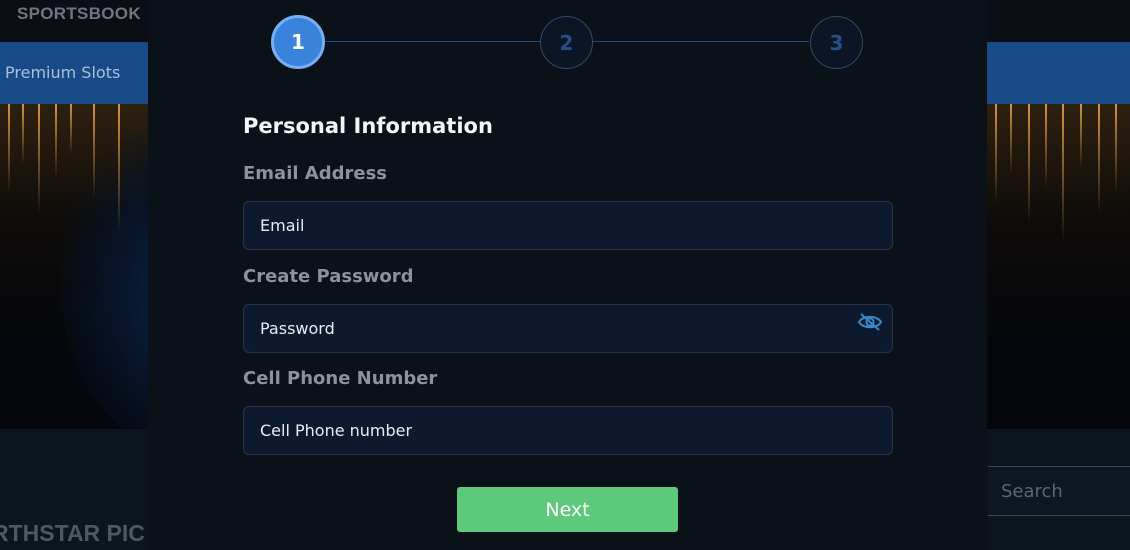 This screenshot has width=1130, height=550. I want to click on password-label: Create Password, so click(328, 276).